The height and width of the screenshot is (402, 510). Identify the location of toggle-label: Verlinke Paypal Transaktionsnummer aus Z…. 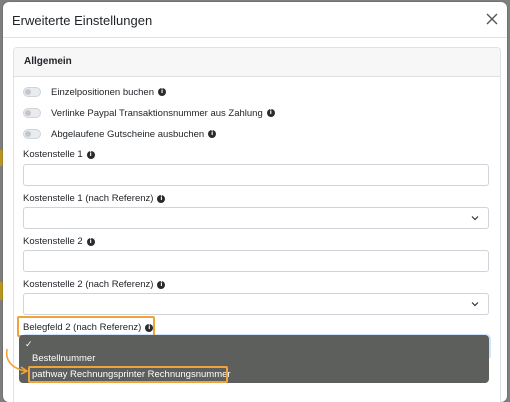
(157, 113).